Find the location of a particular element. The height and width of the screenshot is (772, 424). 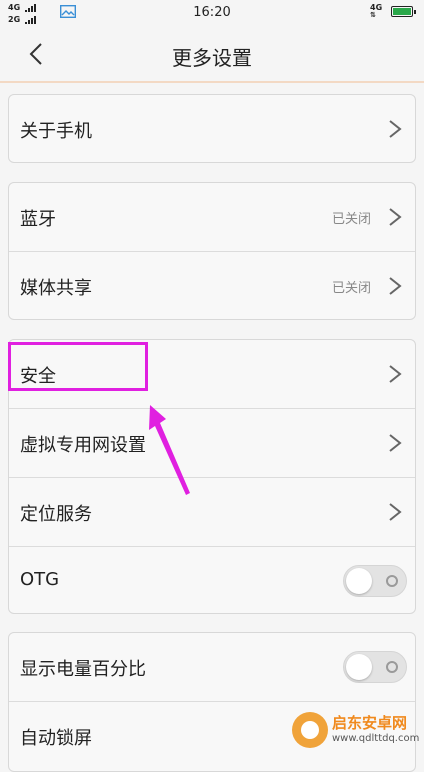

settings-item-bluetooth: 蓝牙 已关闭 is located at coordinates (212, 217).